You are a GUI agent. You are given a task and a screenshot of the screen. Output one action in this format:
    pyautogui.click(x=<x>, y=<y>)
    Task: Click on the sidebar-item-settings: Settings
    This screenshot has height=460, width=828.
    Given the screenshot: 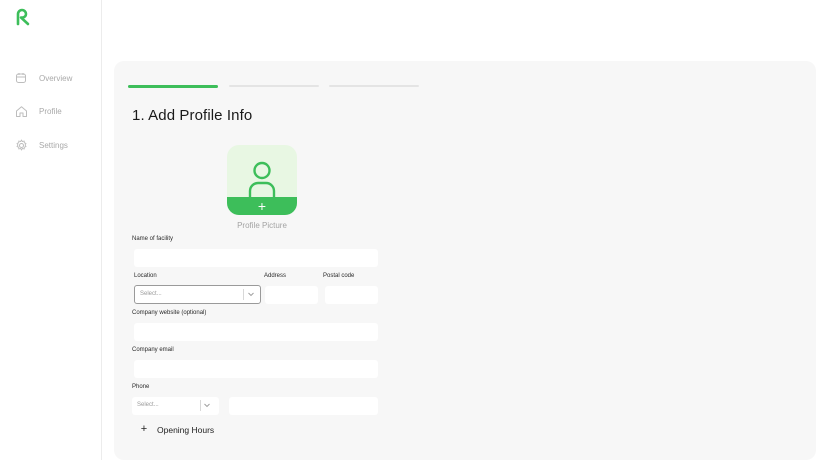 What is the action you would take?
    pyautogui.click(x=41, y=145)
    